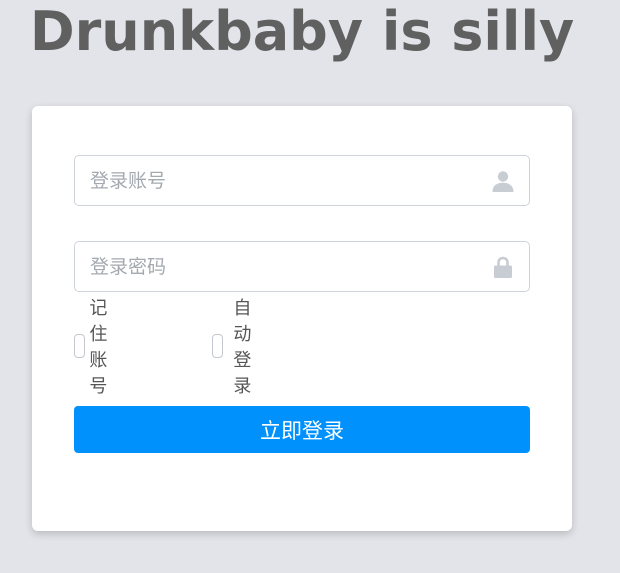  What do you see at coordinates (503, 181) in the screenshot?
I see `user-icon` at bounding box center [503, 181].